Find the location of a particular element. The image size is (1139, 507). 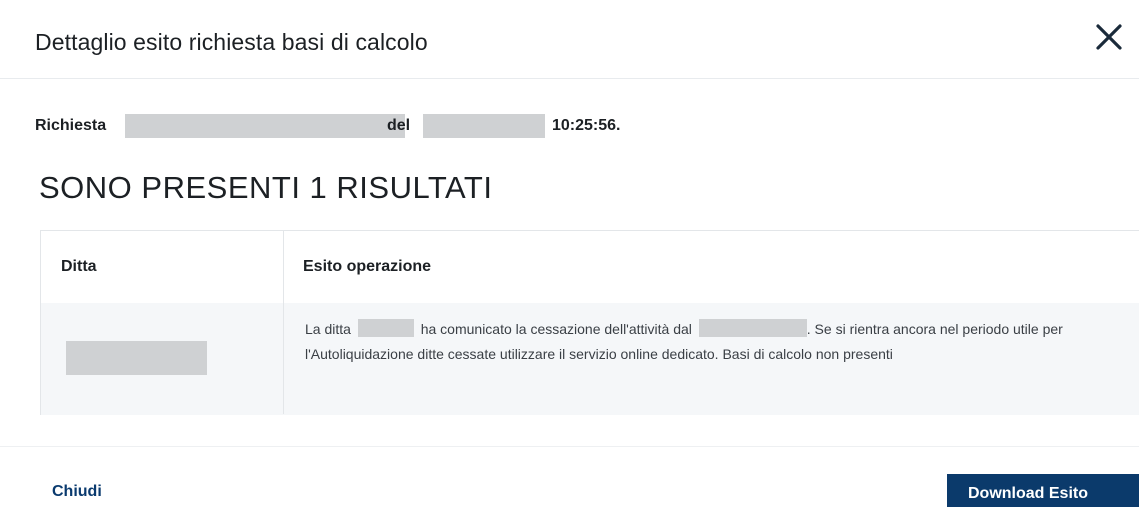

request-info: Richiesta del 10:25:56. is located at coordinates (385, 126).